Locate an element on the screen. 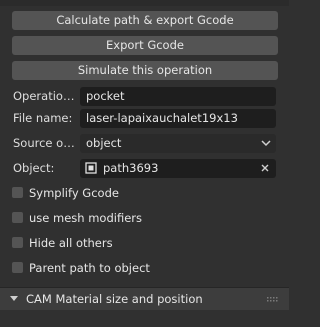  operation-name-field: pocket is located at coordinates (178, 96).